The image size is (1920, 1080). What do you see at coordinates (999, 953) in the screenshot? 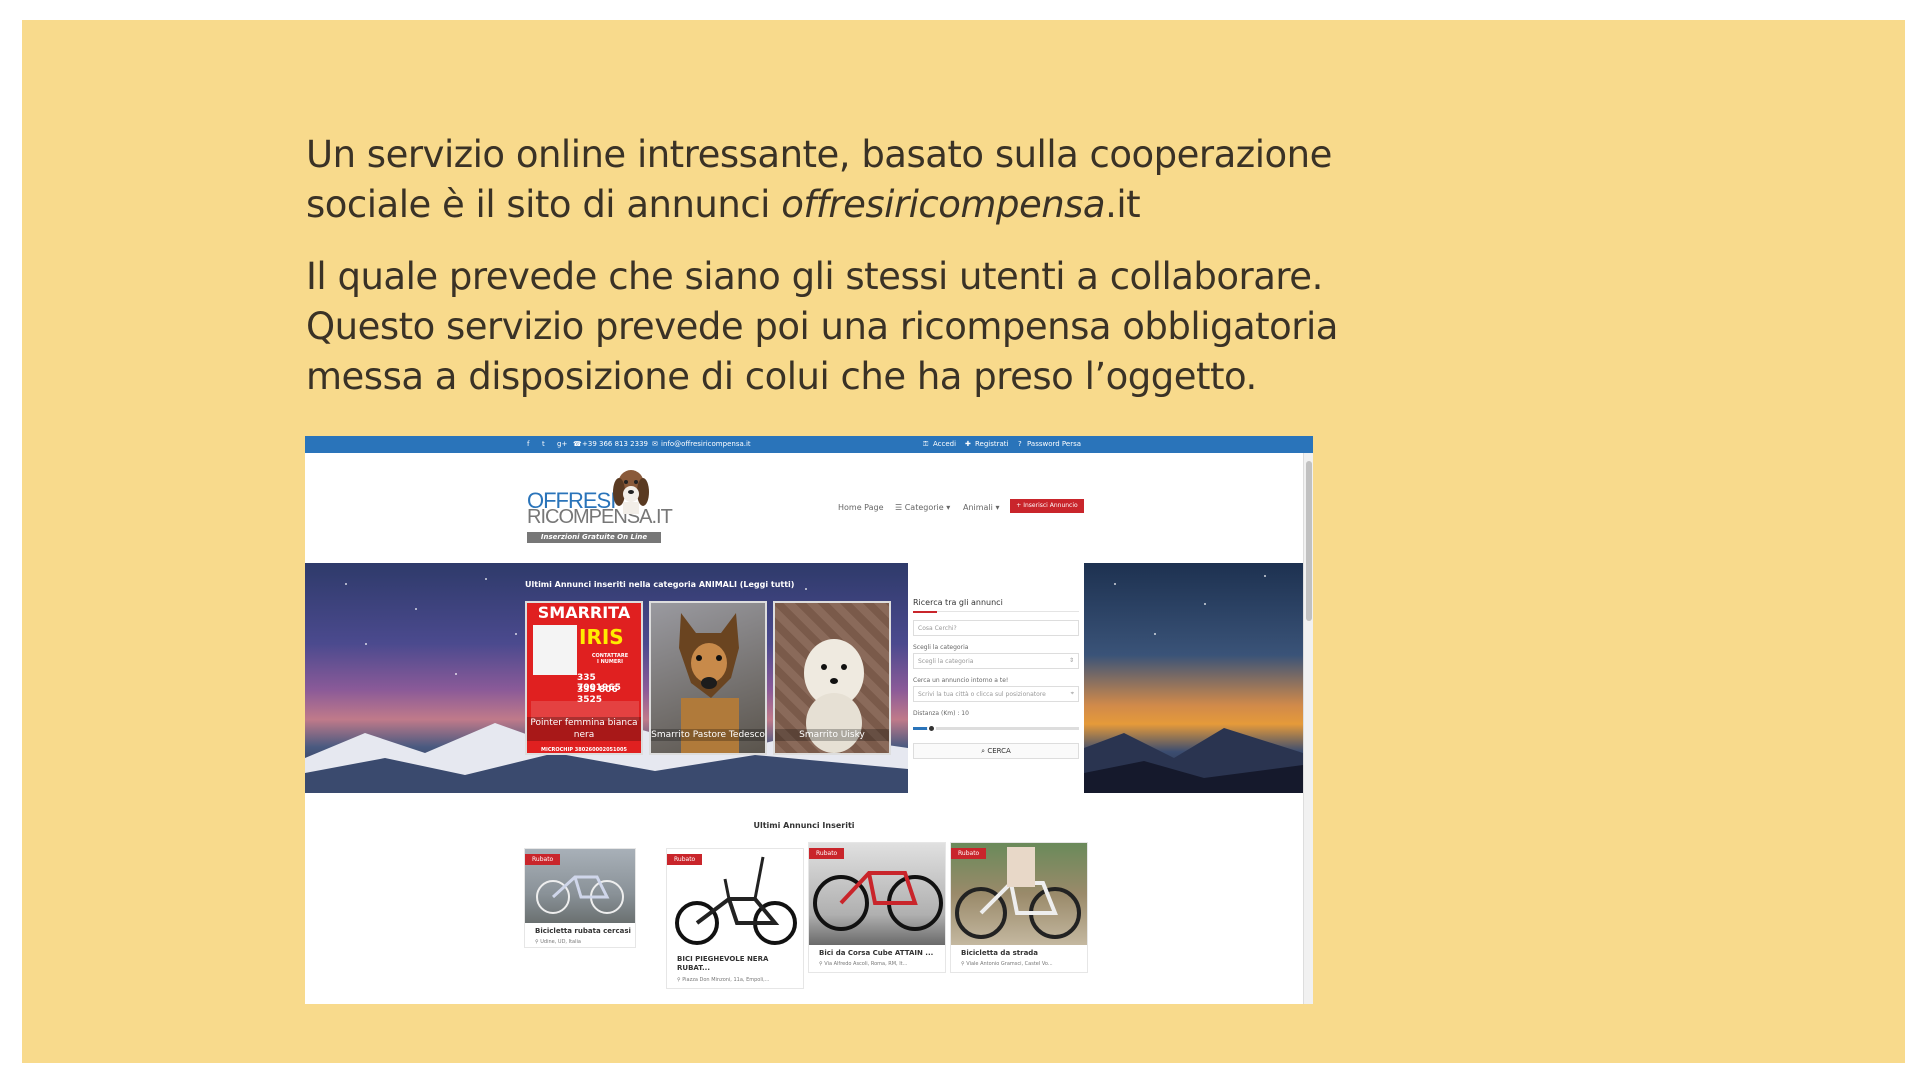
I see `ad-title: Bicicletta da strada` at bounding box center [999, 953].